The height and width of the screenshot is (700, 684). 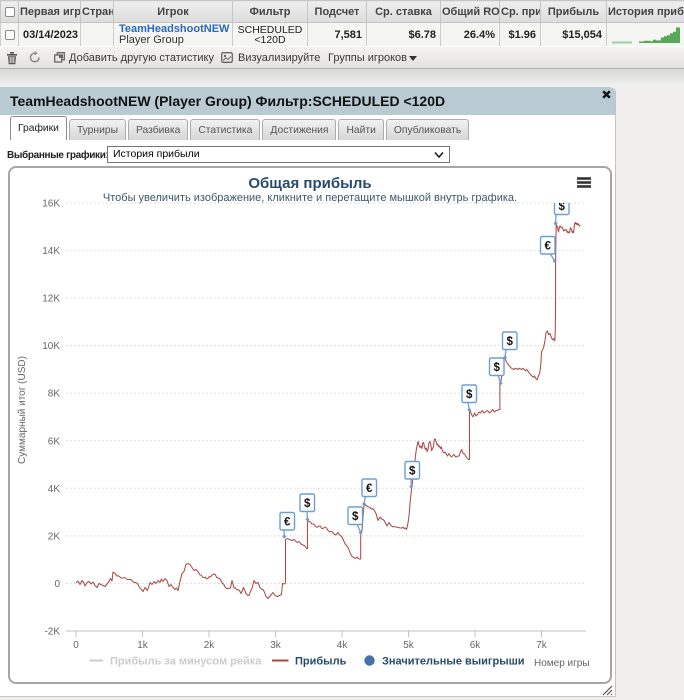 I want to click on svg-text: 14K, so click(x=51, y=251).